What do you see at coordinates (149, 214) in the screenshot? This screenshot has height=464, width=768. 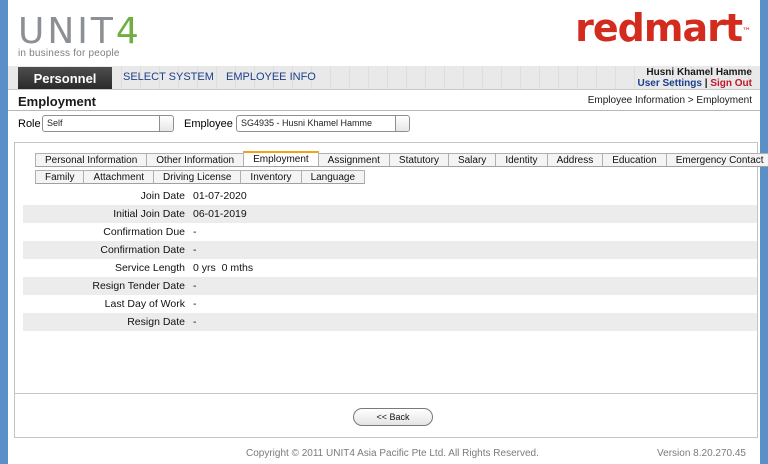 I see `field-label: Initial Join Date` at bounding box center [149, 214].